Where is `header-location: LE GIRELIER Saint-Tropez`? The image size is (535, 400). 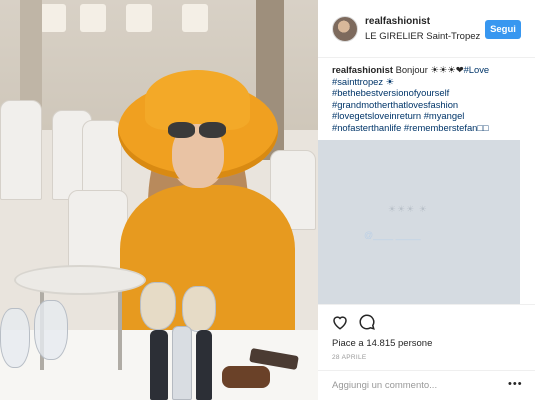
header-location: LE GIRELIER Saint-Tropez is located at coordinates (422, 36).